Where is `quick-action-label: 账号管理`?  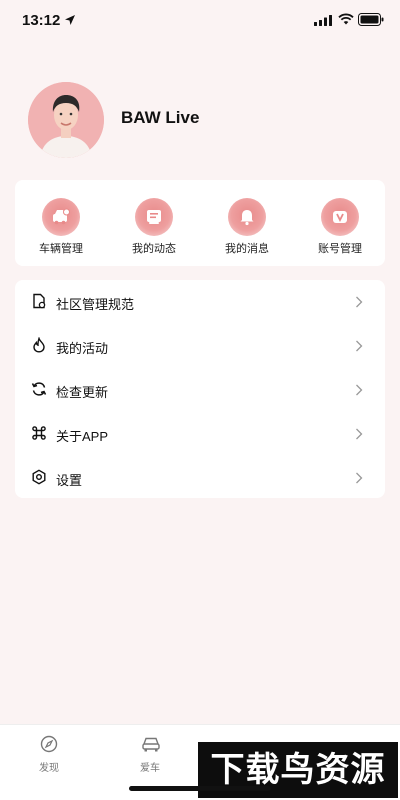
quick-action-label: 账号管理 is located at coordinates (340, 249).